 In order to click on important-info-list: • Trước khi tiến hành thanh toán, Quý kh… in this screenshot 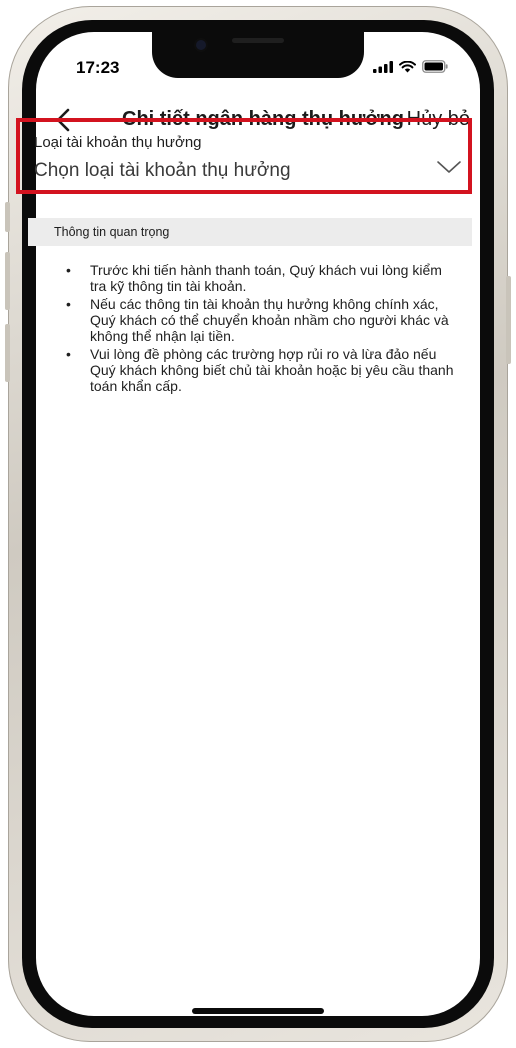, I will do `click(250, 329)`.